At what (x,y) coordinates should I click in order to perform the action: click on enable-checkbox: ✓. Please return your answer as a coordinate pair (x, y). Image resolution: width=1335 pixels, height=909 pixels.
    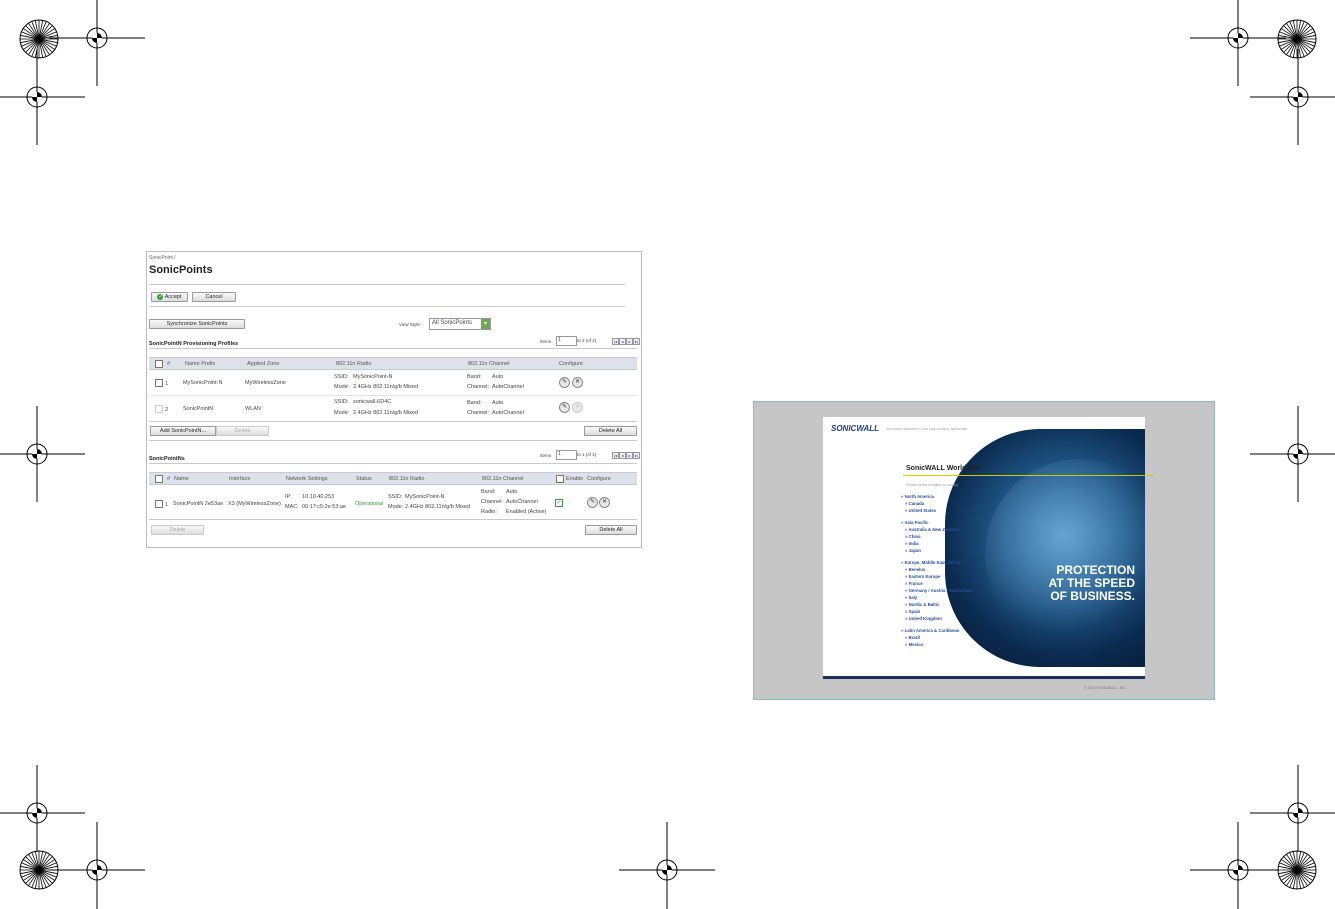
    Looking at the image, I should click on (559, 503).